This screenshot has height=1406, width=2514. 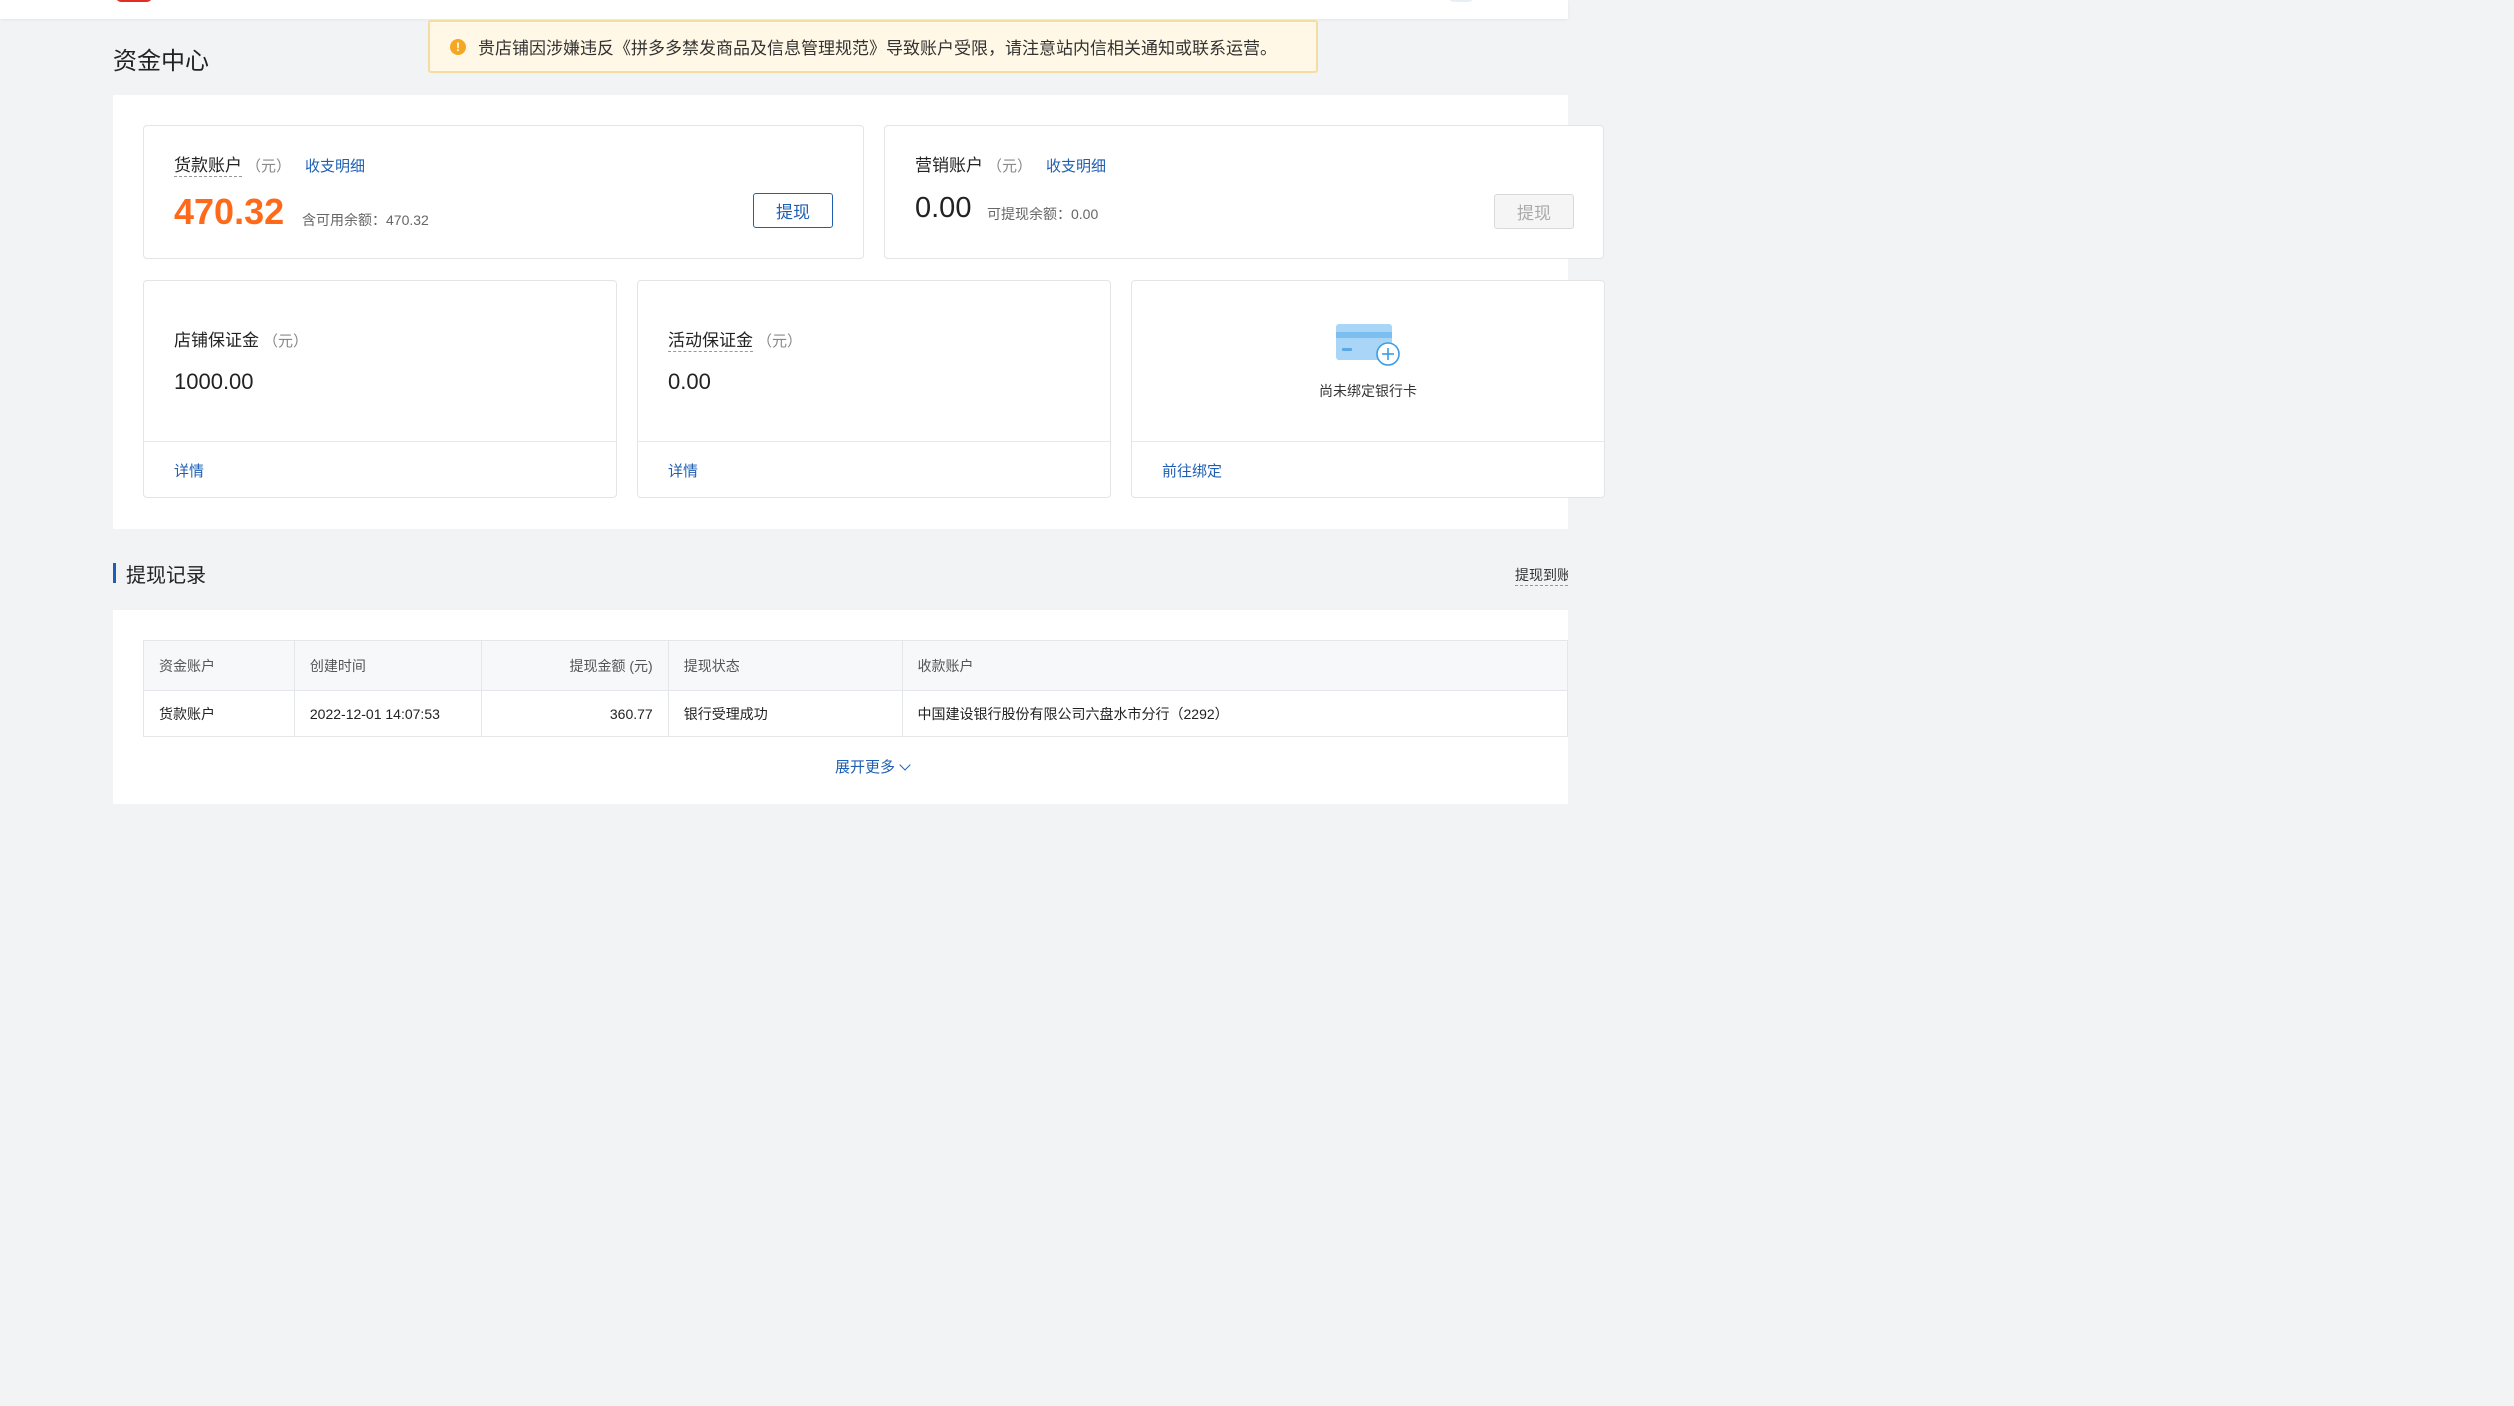 What do you see at coordinates (214, 381) in the screenshot?
I see `shop-deposit-amount: 1000.00` at bounding box center [214, 381].